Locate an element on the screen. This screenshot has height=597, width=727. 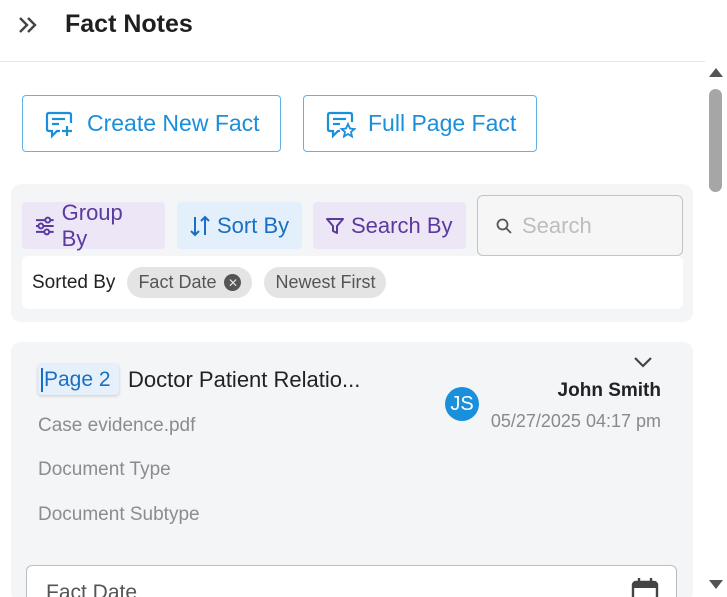
page-title: Fact Notes is located at coordinates (129, 24).